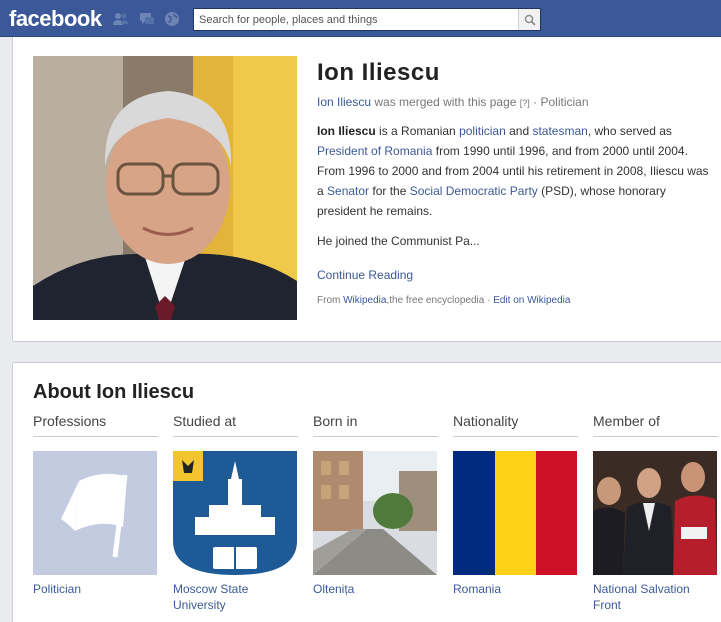  What do you see at coordinates (375, 425) in the screenshot?
I see `column-heading: Born in` at bounding box center [375, 425].